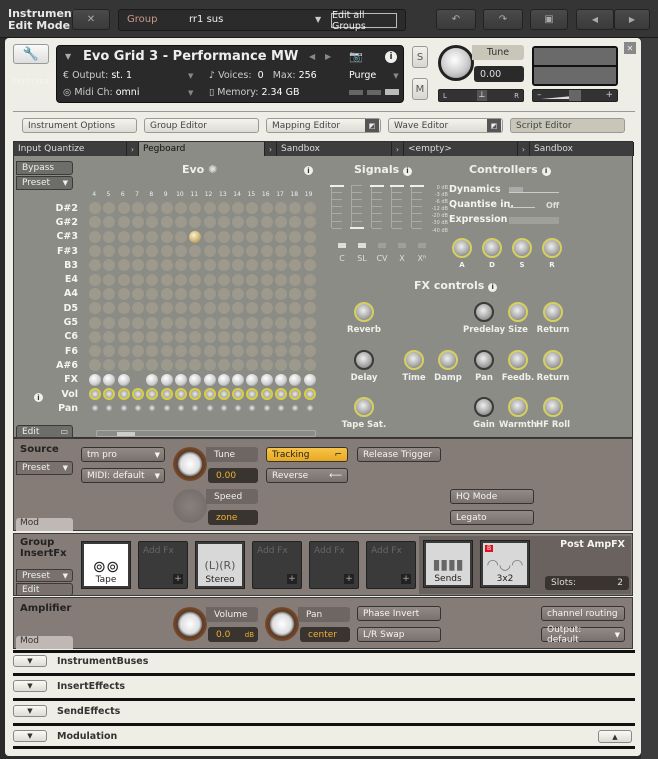  I want to click on volume-handle, so click(575, 95).